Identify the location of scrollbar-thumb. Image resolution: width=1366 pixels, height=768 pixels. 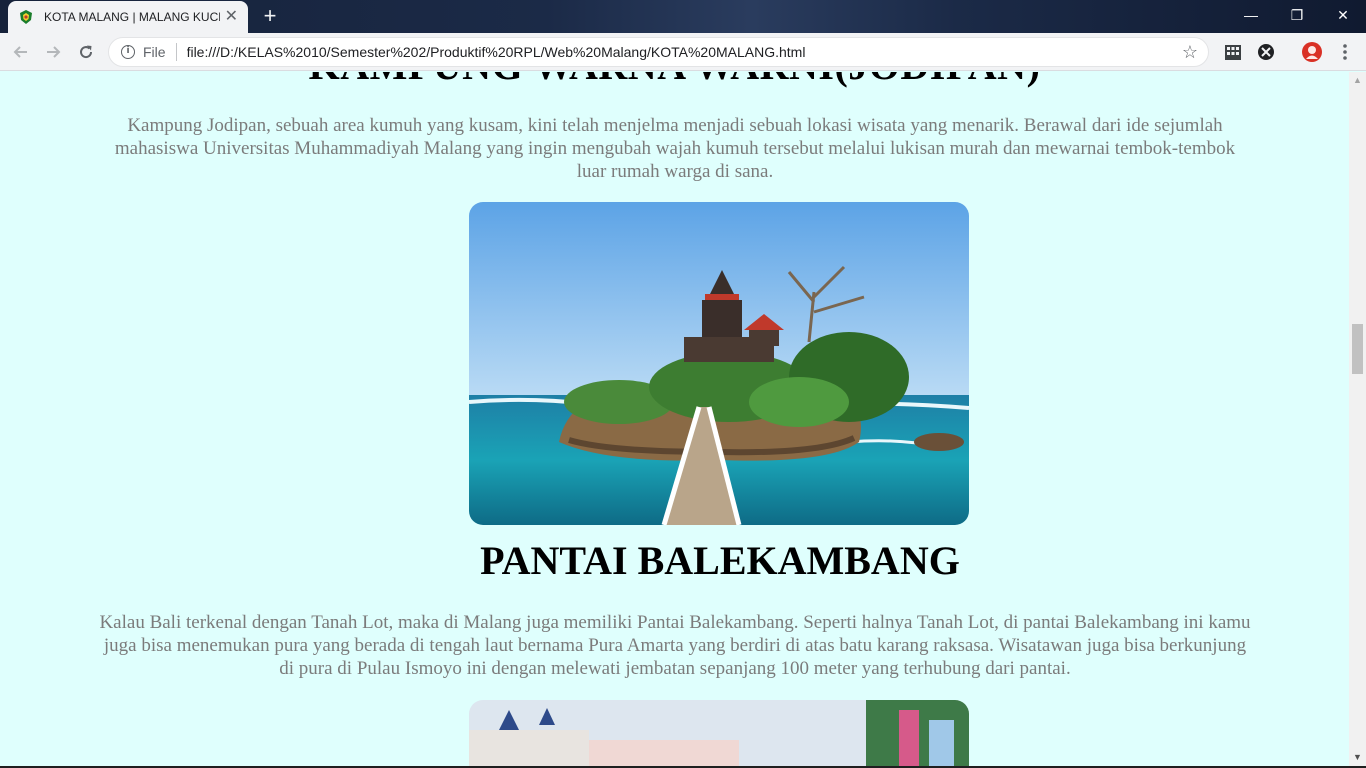
(1357, 349).